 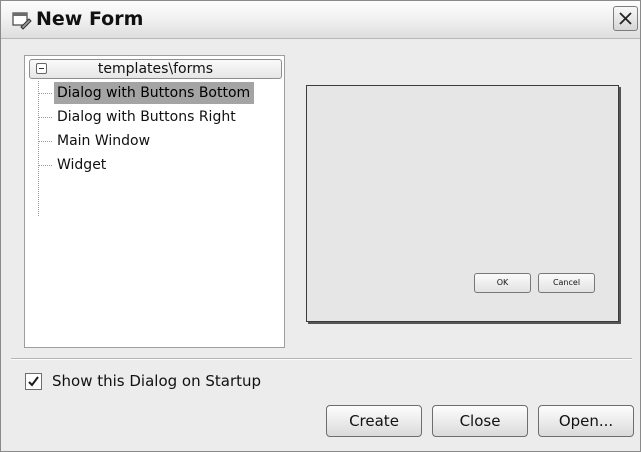 I want to click on tree-item-label: Widget, so click(x=82, y=165).